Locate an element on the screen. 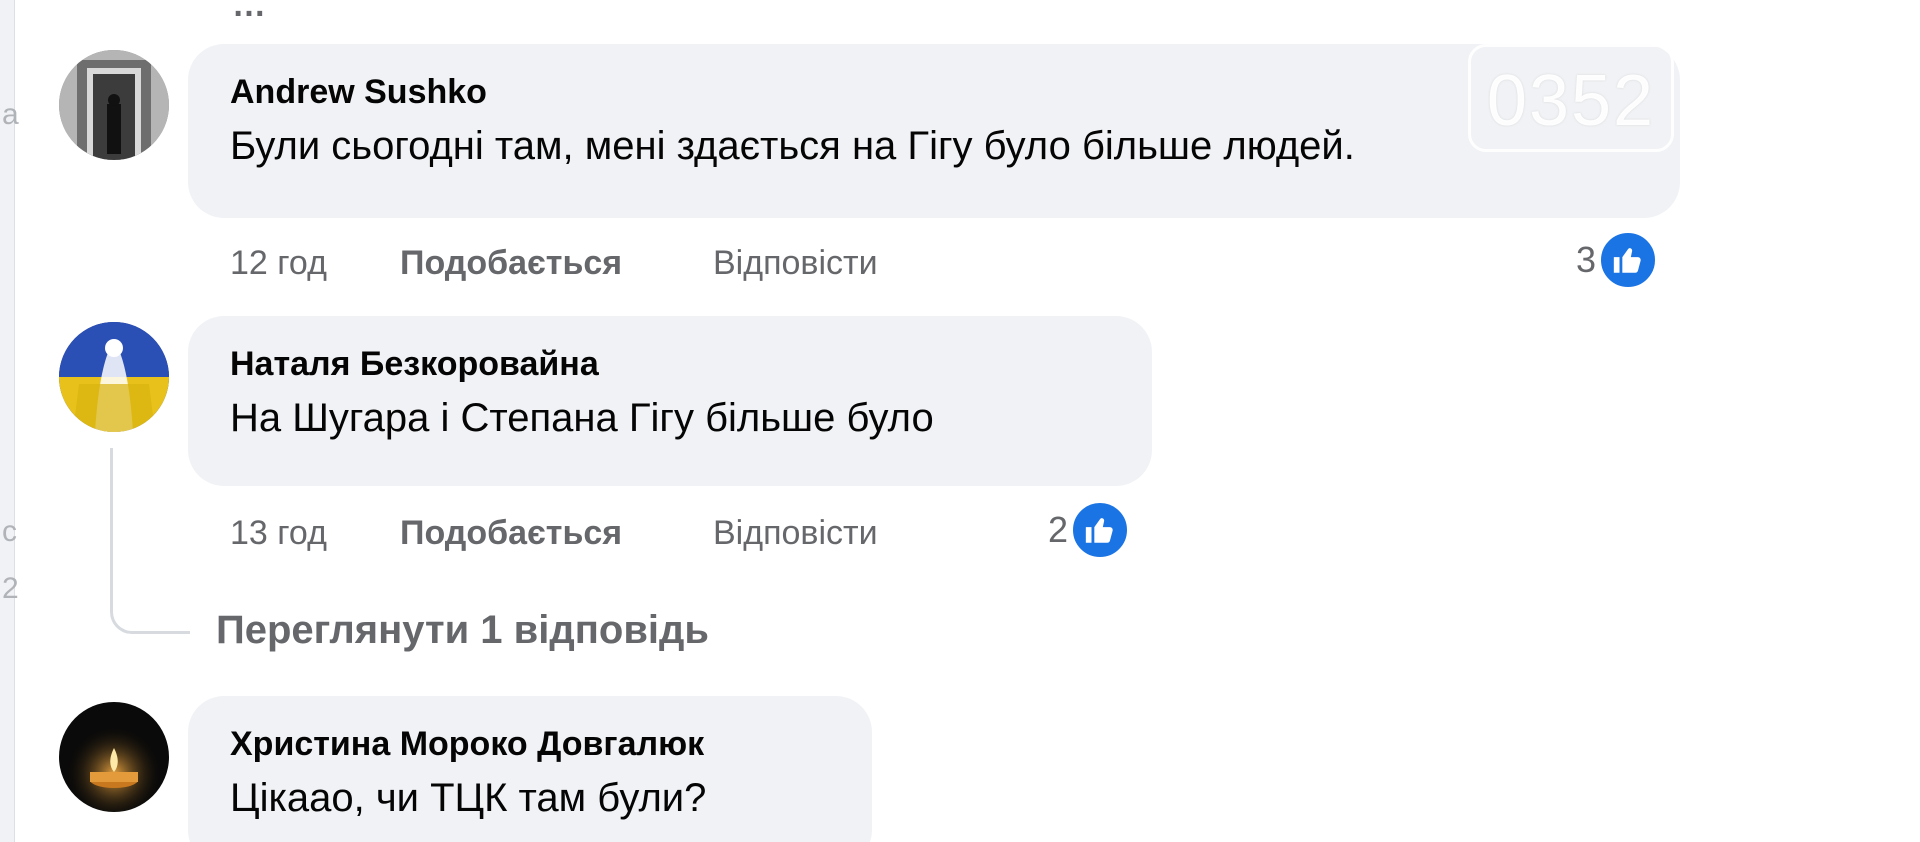 The width and height of the screenshot is (1920, 842). view-replies-link: Переглянути 1 відповідь is located at coordinates (462, 630).